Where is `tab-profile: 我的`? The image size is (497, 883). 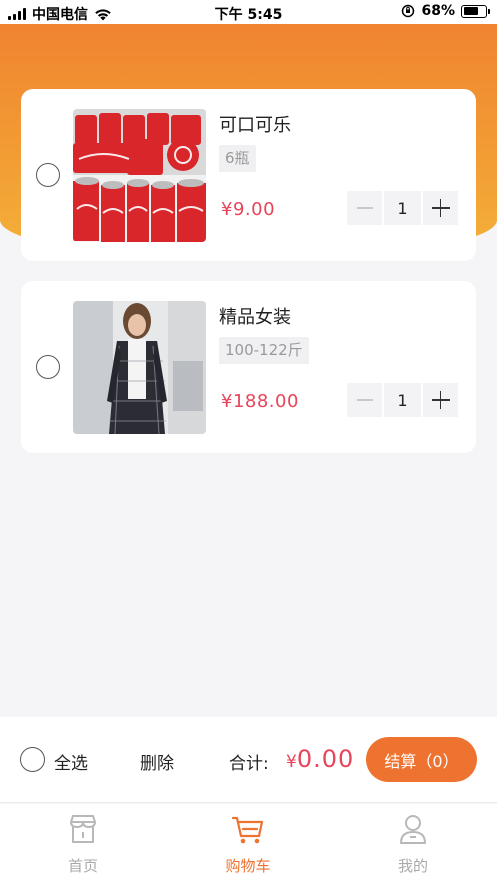 tab-profile: 我的 is located at coordinates (413, 844).